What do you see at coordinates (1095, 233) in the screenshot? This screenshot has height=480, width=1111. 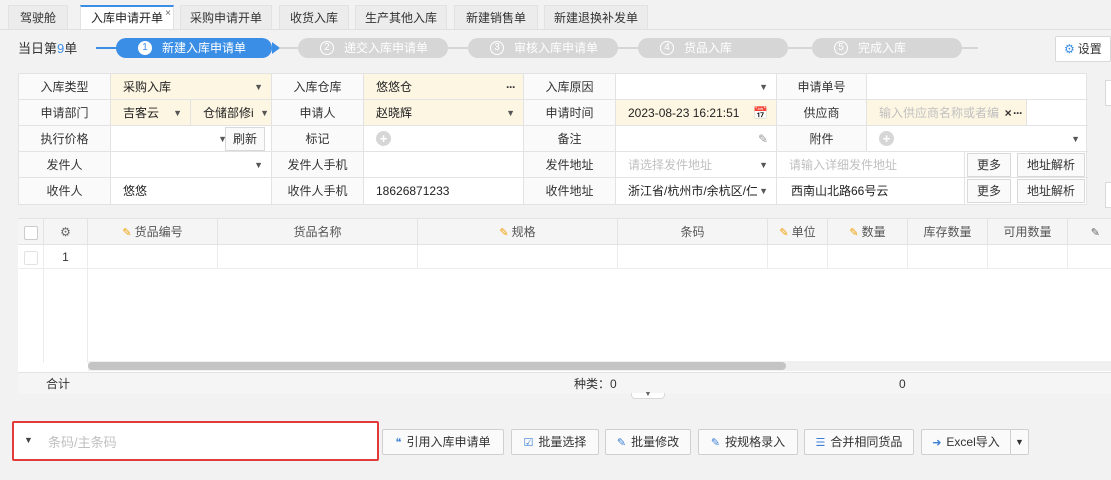 I see `pencil-icon: ✎` at bounding box center [1095, 233].